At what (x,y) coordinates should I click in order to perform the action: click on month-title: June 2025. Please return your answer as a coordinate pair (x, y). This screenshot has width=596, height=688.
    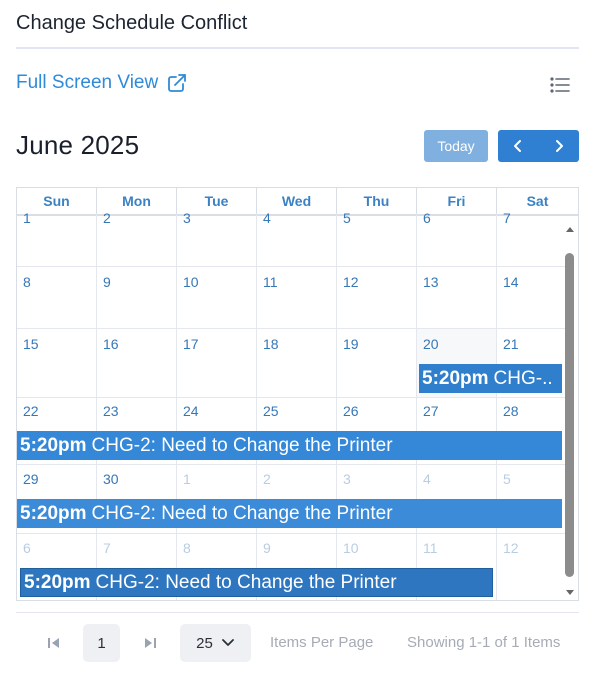
    Looking at the image, I should click on (78, 145).